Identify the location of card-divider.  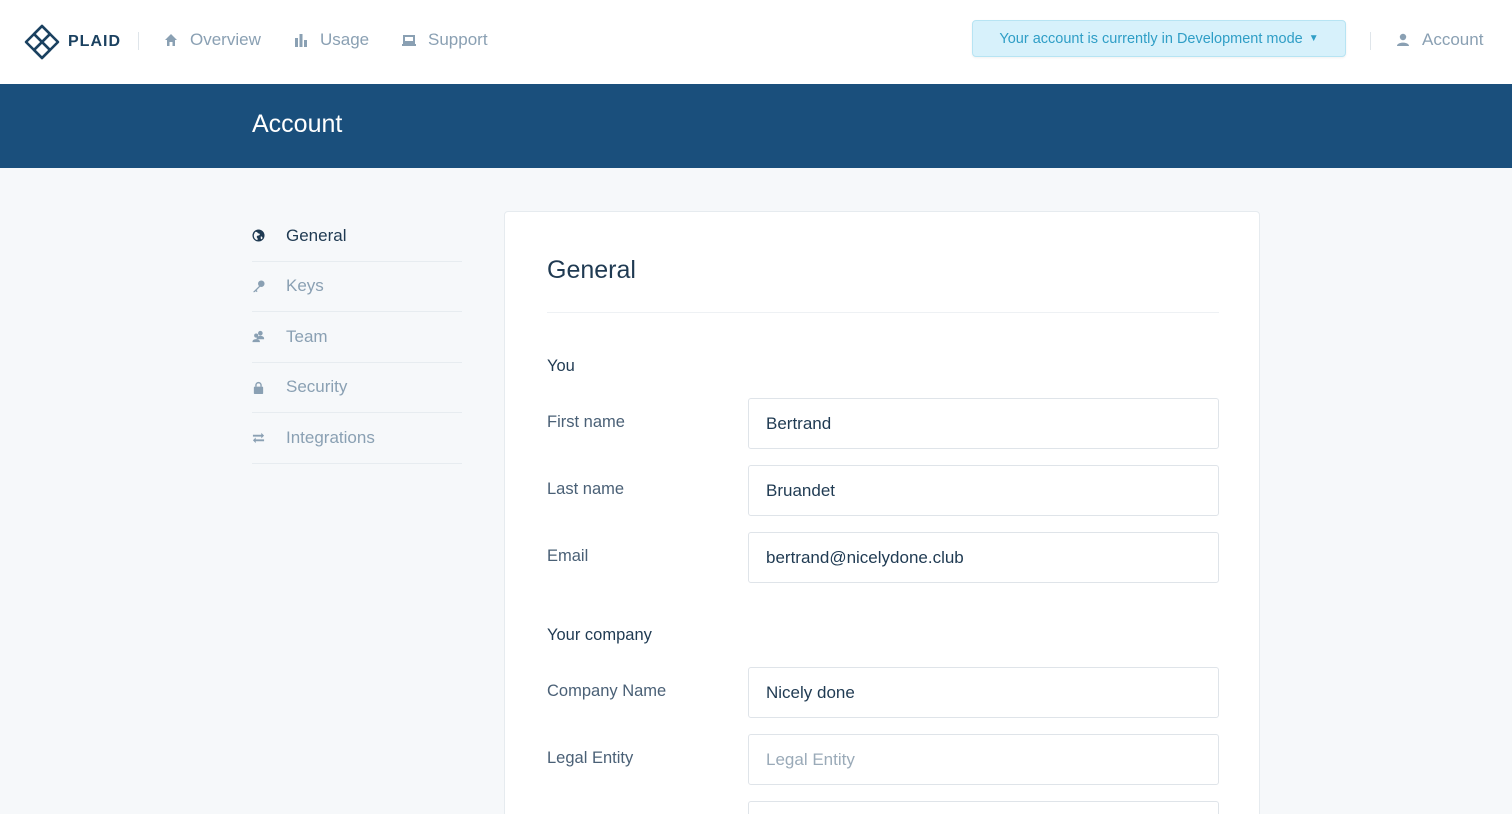
(883, 312).